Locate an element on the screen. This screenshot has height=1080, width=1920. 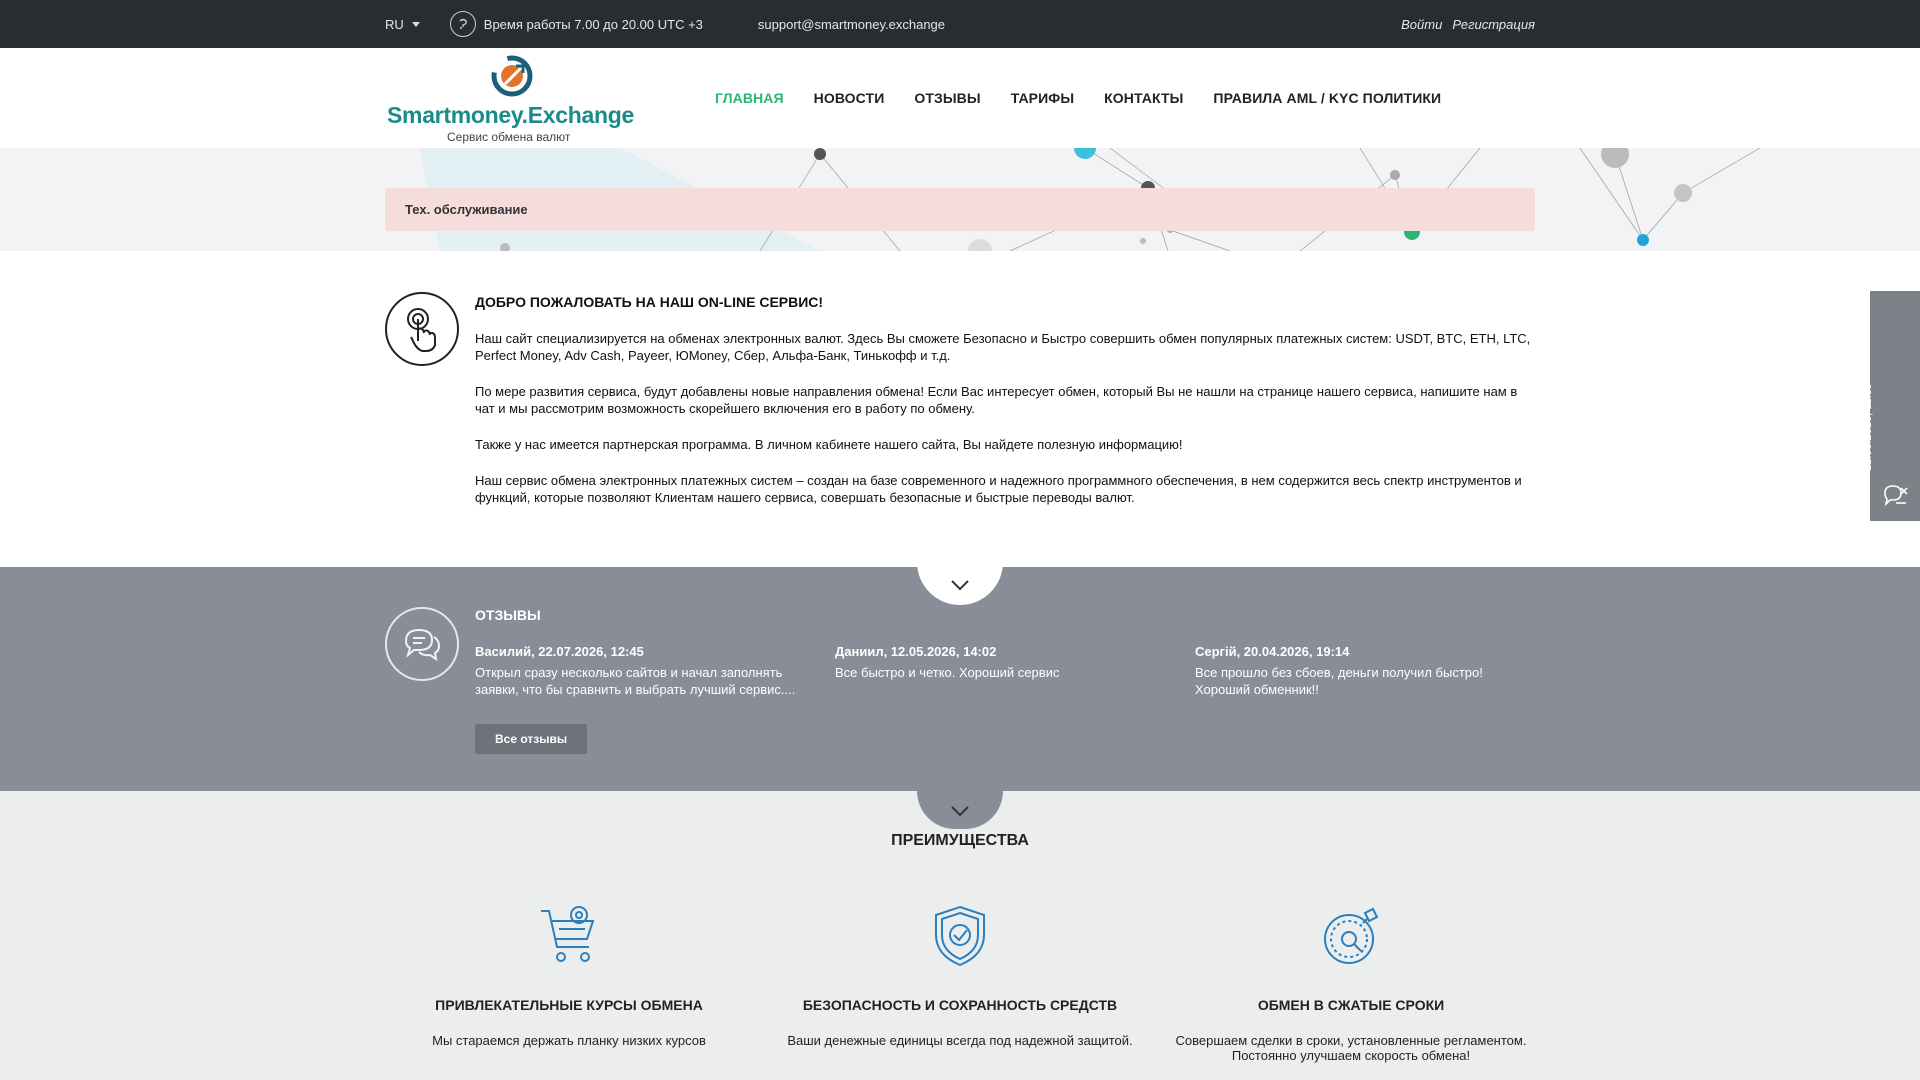
nav-item-tariffs: ТАРИФЫ is located at coordinates (1042, 98).